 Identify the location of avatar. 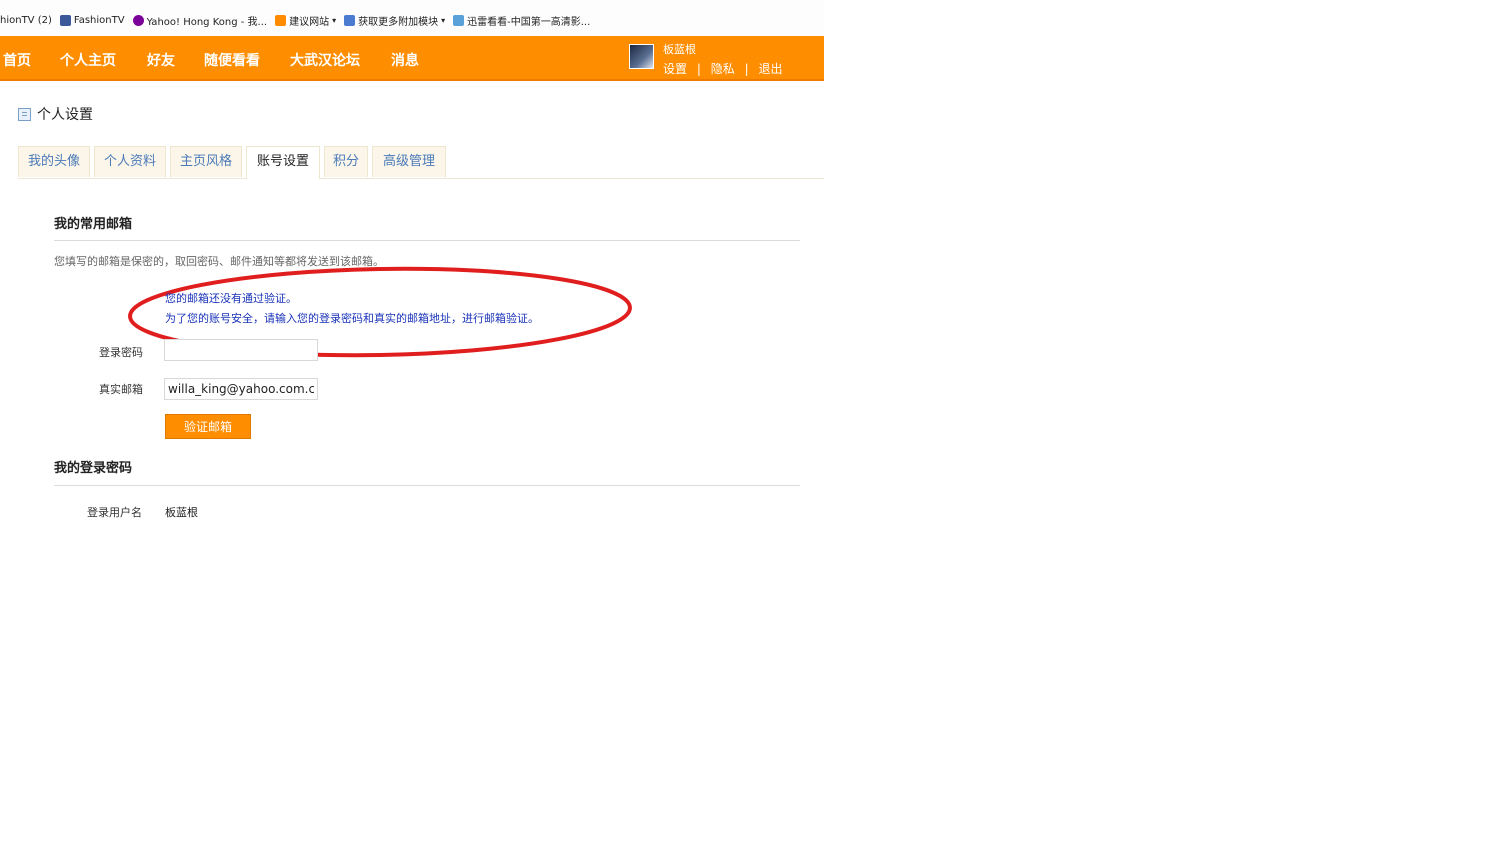
(641, 56).